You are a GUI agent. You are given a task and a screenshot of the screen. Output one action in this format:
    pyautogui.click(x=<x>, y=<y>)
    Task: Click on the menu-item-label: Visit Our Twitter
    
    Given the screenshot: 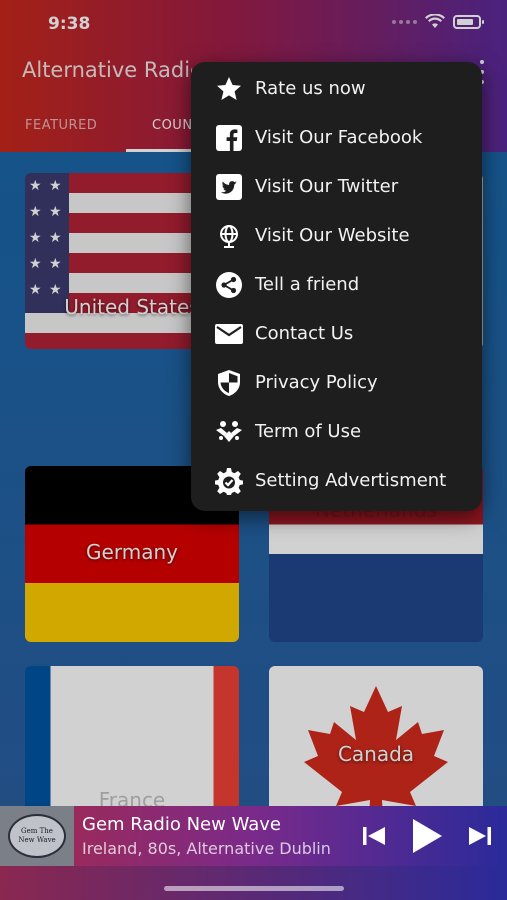 What is the action you would take?
    pyautogui.click(x=327, y=186)
    